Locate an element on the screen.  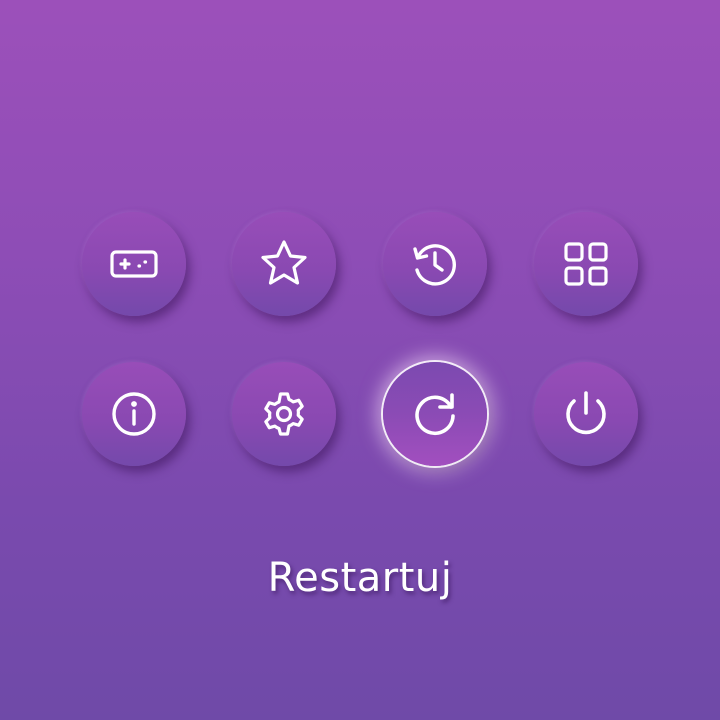
power-button is located at coordinates (586, 414).